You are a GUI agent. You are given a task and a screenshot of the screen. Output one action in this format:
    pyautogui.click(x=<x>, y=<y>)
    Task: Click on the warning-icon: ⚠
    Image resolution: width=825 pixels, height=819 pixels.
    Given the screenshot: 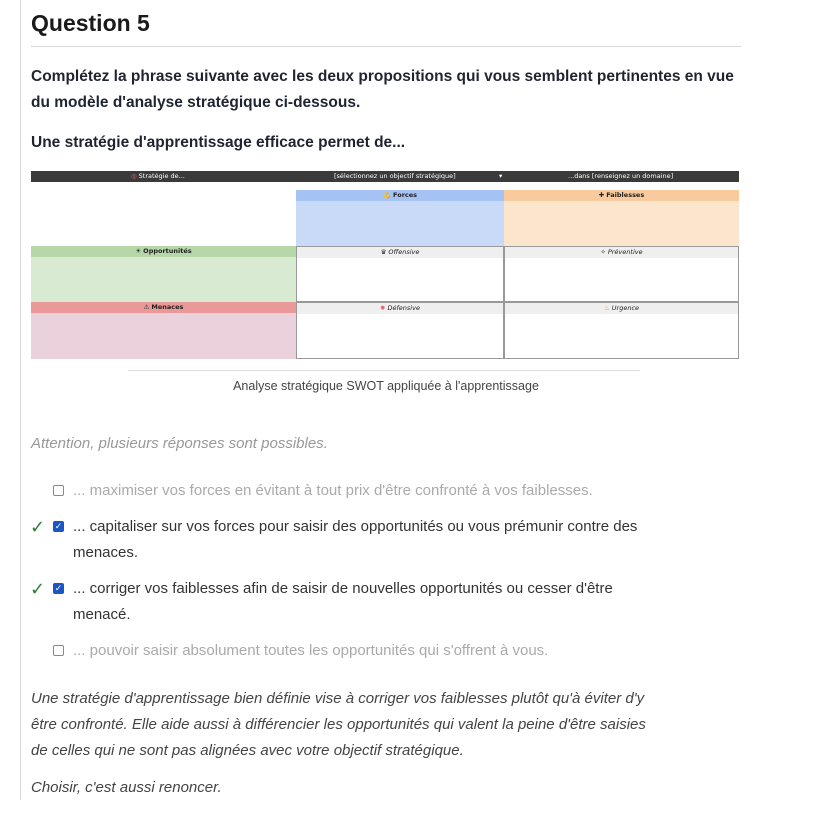 What is the action you would take?
    pyautogui.click(x=146, y=307)
    